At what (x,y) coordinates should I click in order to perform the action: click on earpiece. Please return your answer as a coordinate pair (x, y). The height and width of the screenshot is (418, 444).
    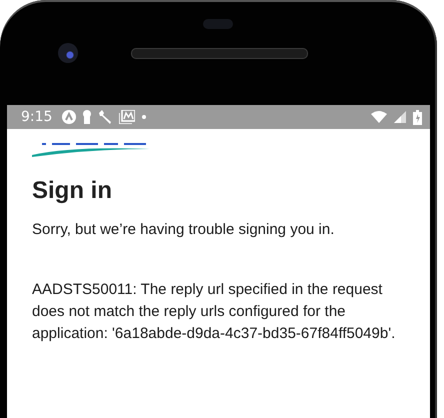
    Looking at the image, I should click on (218, 24).